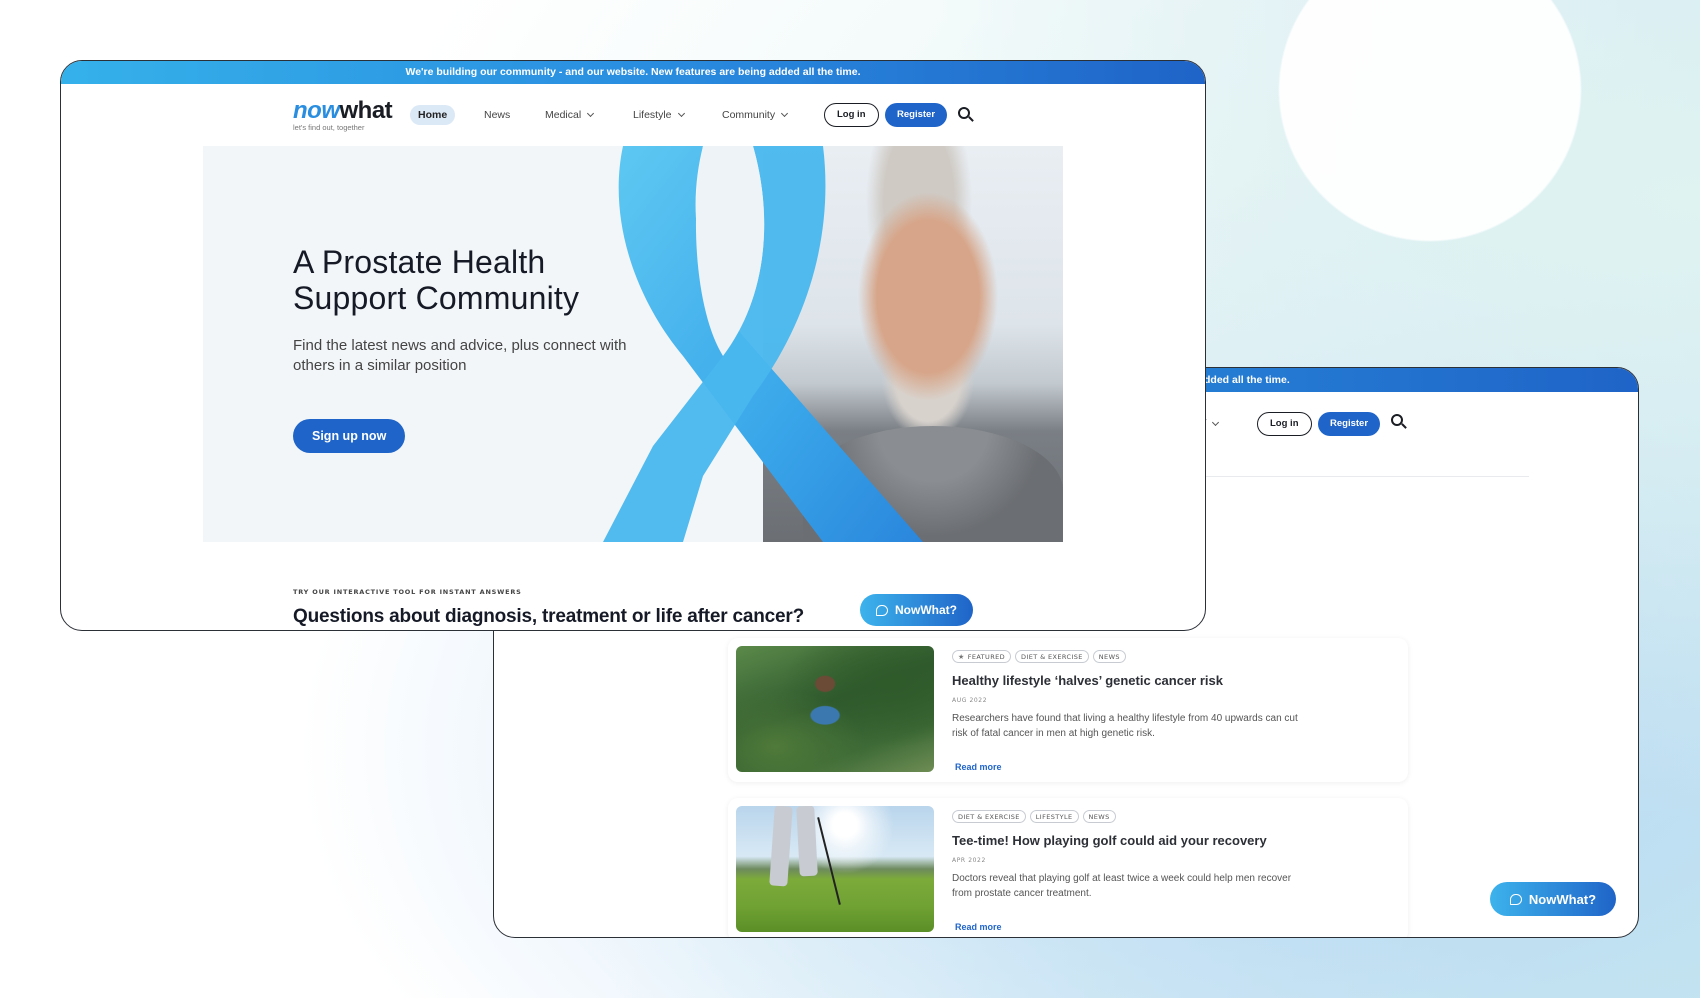 This screenshot has width=1700, height=998. I want to click on awareness-ribbon-icon, so click(763, 344).